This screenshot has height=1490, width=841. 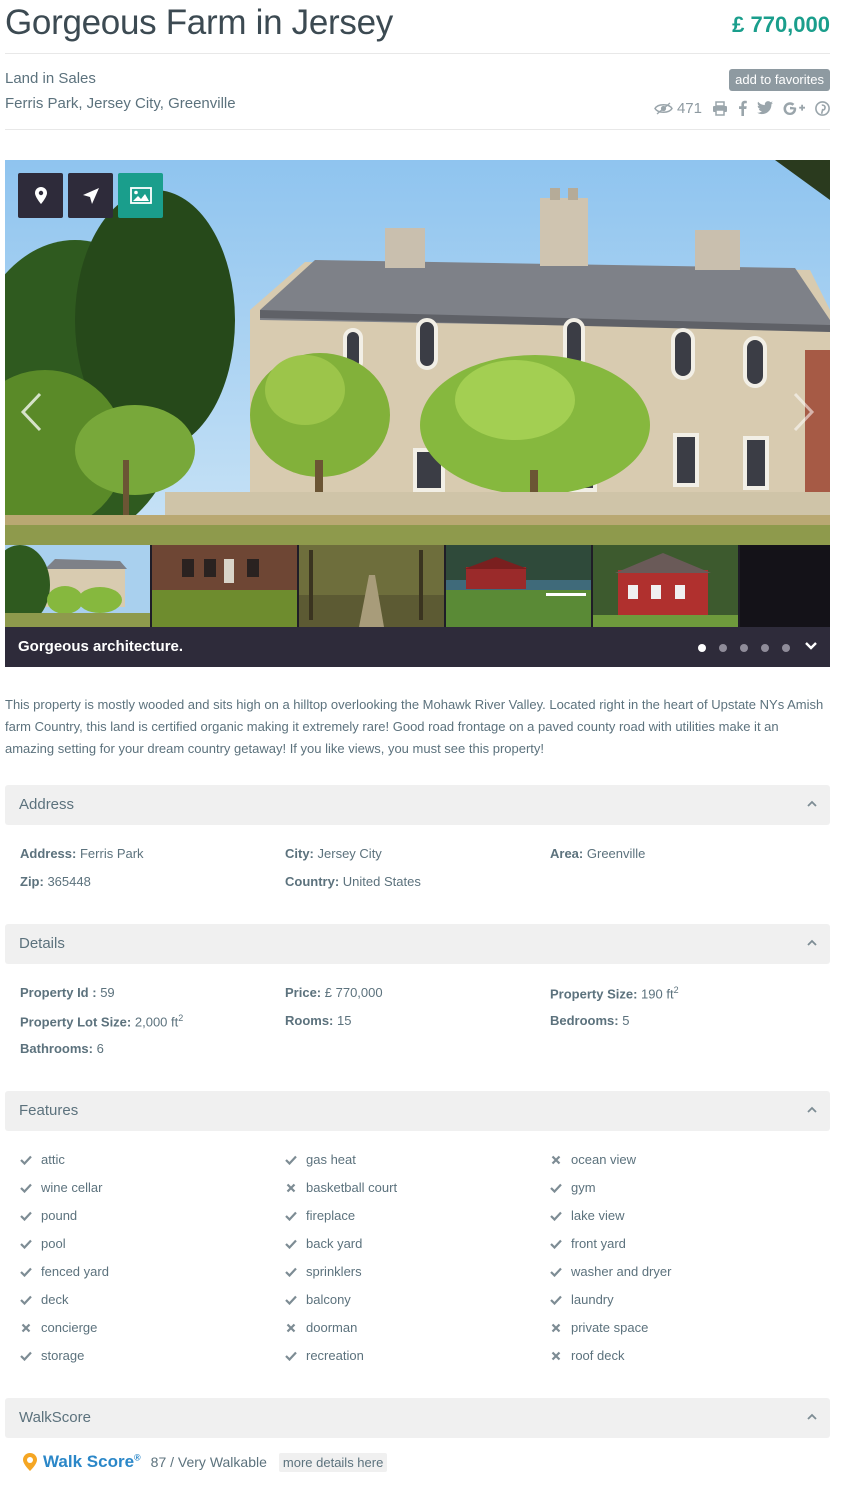 I want to click on feature-item: fireplace, so click(x=320, y=1215).